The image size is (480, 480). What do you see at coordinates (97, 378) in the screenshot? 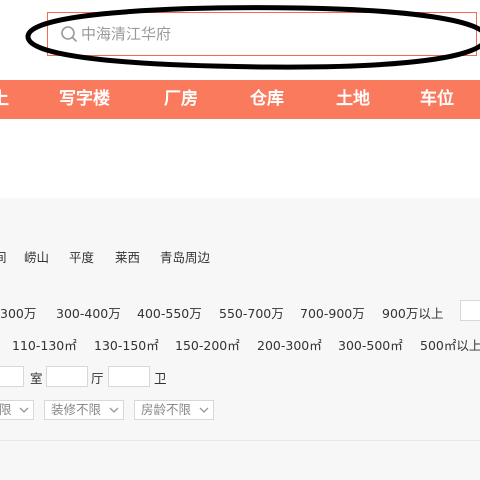
I see `hall-label: 厅` at bounding box center [97, 378].